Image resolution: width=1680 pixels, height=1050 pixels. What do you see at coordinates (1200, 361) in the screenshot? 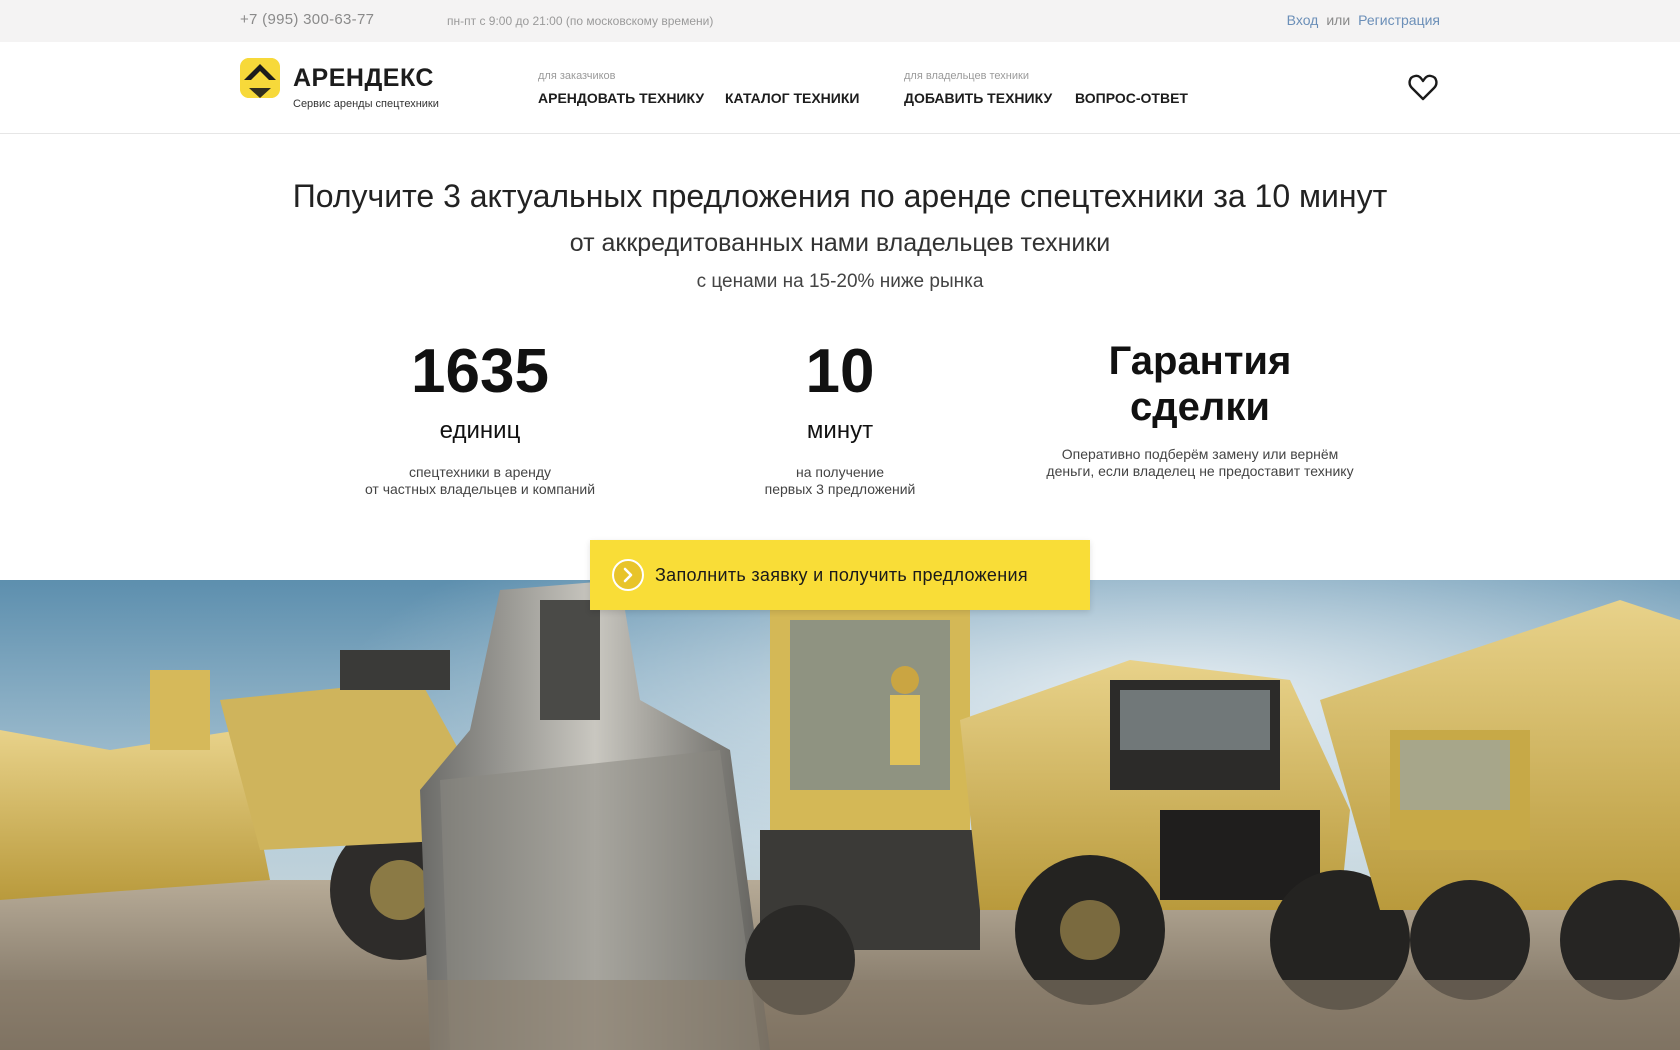
I see `guarantee-line: Гарантия` at bounding box center [1200, 361].